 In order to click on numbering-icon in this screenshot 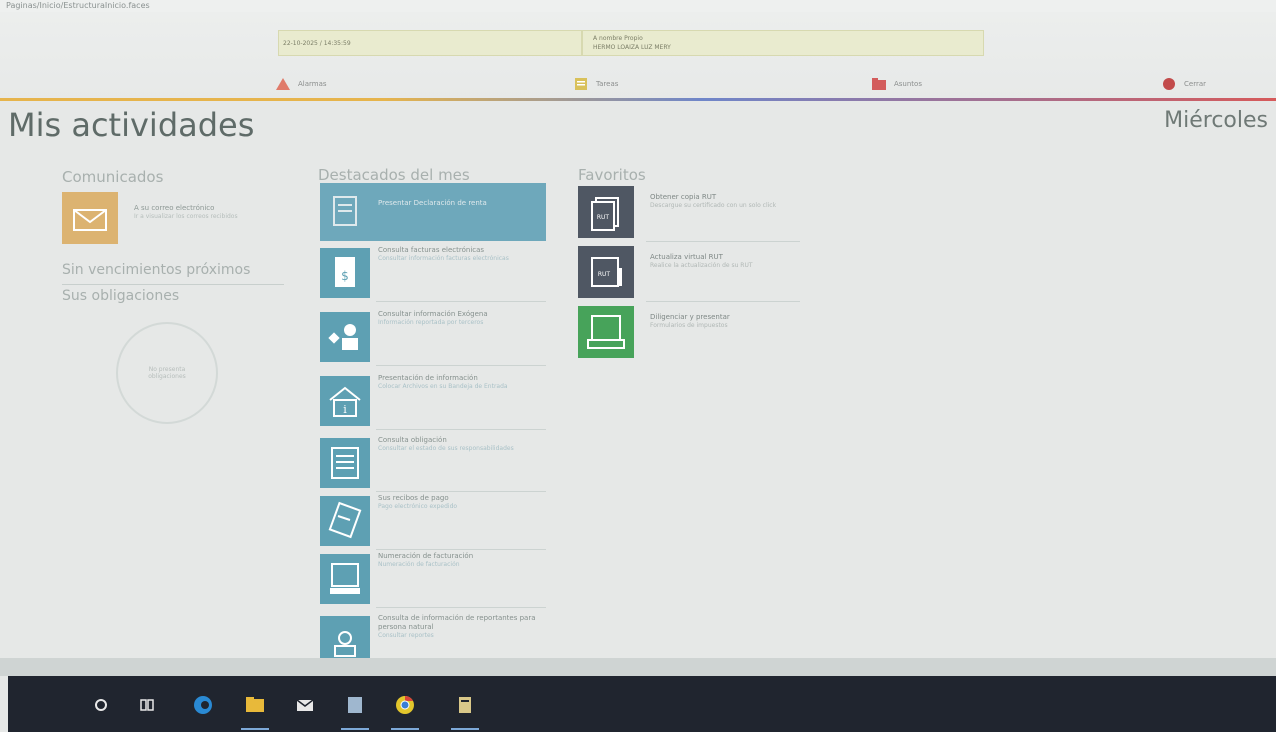, I will do `click(345, 579)`.